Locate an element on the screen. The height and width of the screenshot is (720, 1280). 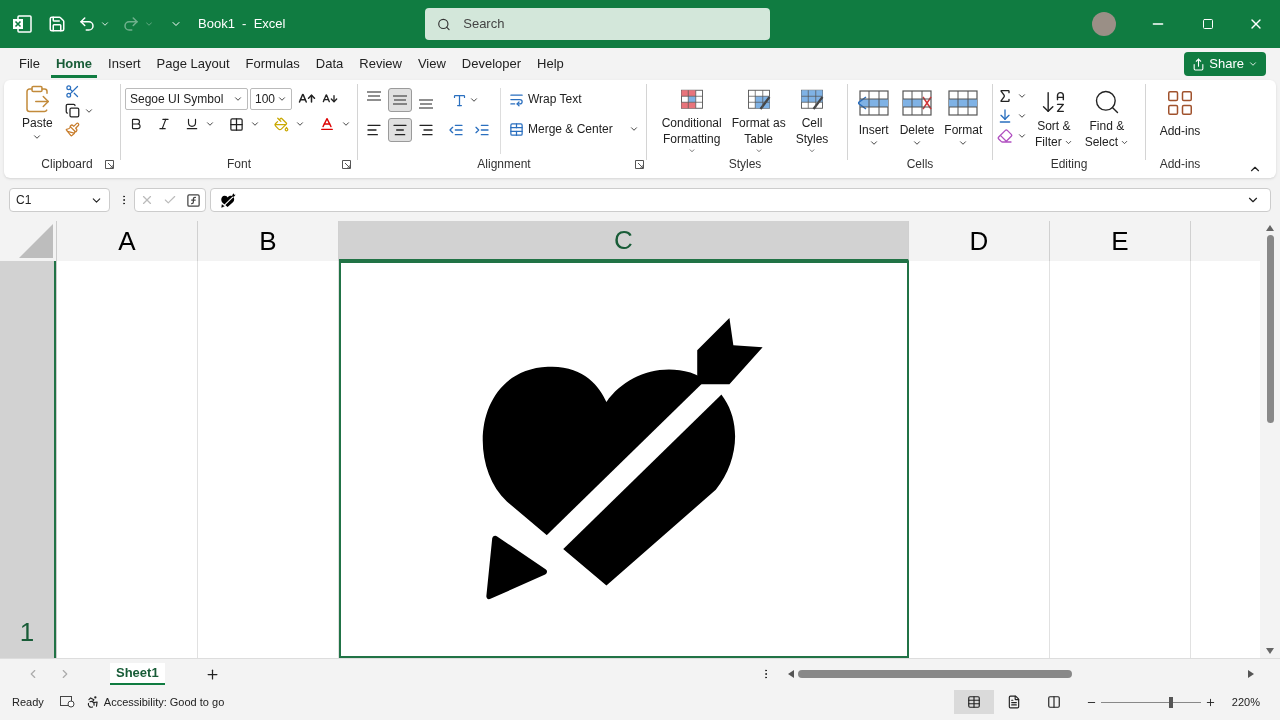
font-color-icon is located at coordinates (327, 124).